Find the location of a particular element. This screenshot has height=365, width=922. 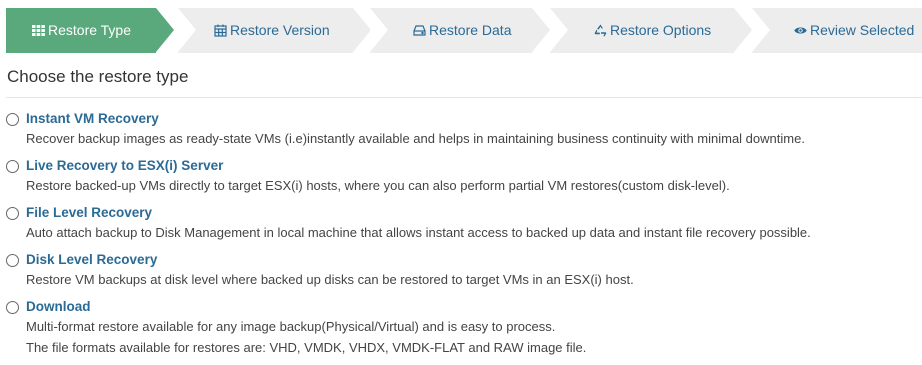

option-title: File Level Recovery is located at coordinates (89, 212).